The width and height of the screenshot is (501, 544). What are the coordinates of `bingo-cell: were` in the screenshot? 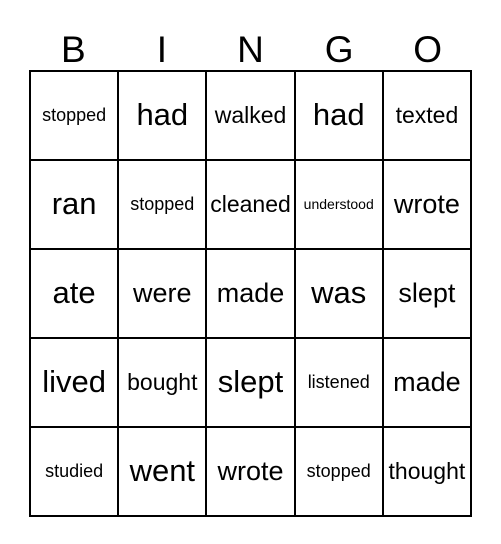 It's located at (163, 294).